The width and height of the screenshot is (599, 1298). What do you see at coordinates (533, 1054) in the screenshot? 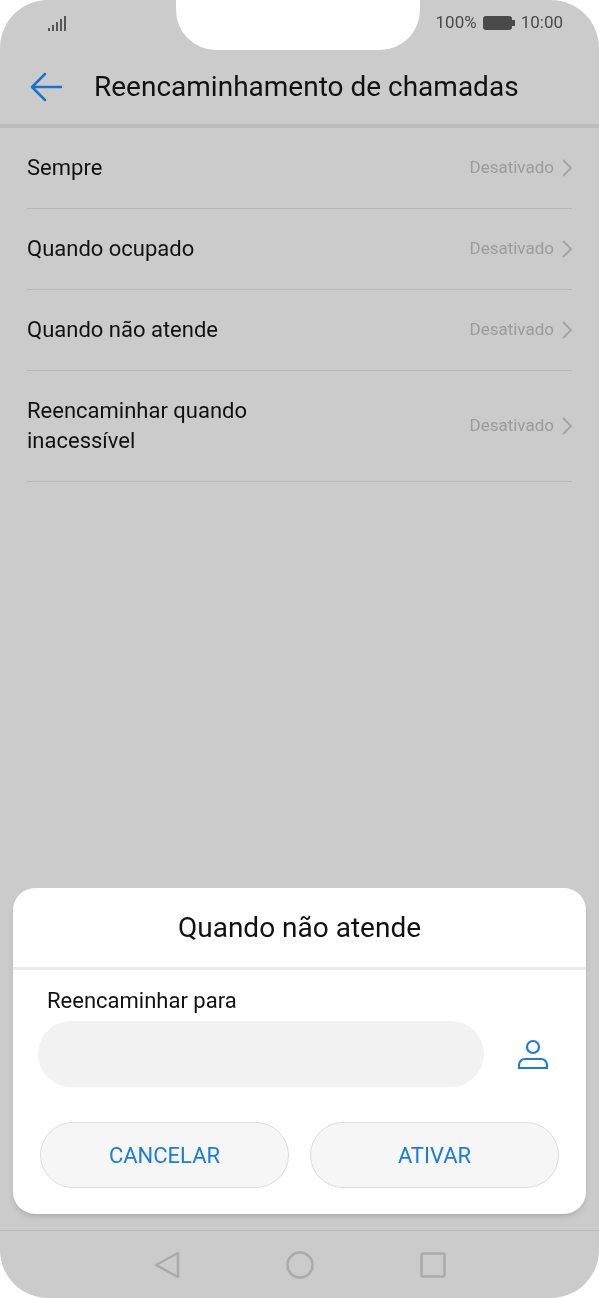
I see `contacts-button` at bounding box center [533, 1054].